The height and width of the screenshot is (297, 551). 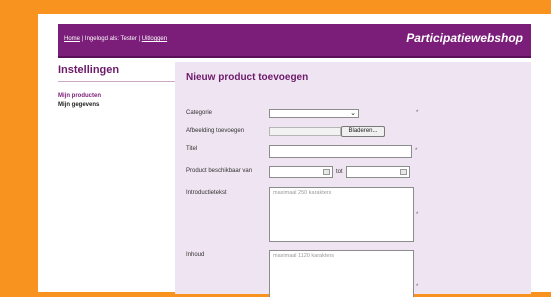 What do you see at coordinates (199, 113) in the screenshot?
I see `category-label: Categorie` at bounding box center [199, 113].